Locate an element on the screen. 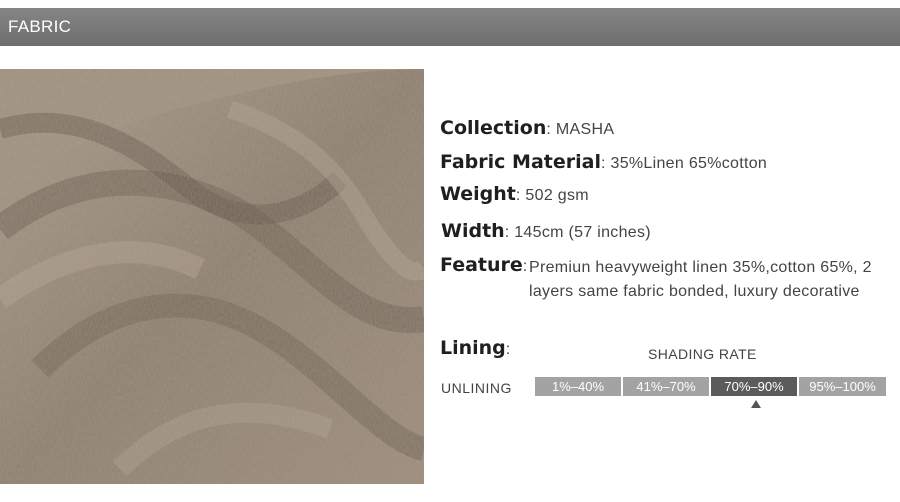 The image size is (900, 502). shading-option: 41%–70% is located at coordinates (666, 386).